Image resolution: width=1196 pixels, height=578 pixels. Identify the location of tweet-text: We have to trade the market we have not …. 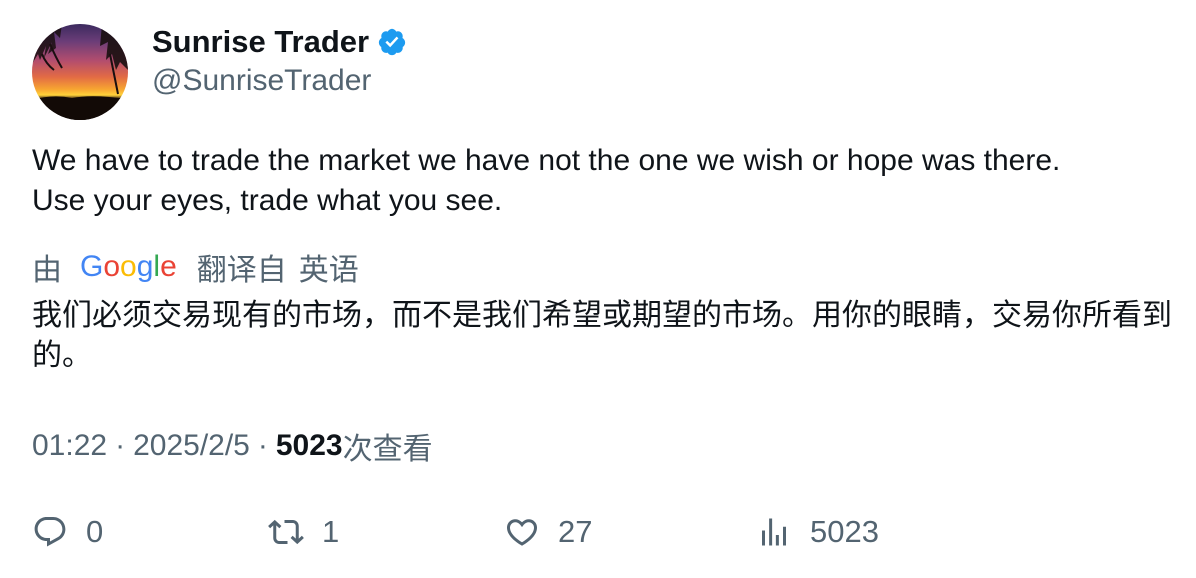
(602, 181).